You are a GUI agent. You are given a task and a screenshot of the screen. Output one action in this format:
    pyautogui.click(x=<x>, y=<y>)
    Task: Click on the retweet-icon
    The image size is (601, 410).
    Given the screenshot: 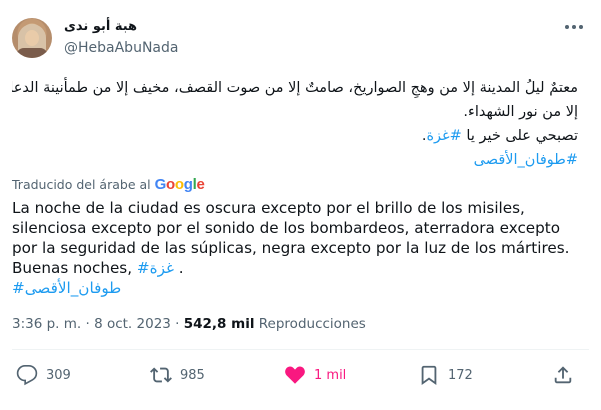 What is the action you would take?
    pyautogui.click(x=161, y=375)
    